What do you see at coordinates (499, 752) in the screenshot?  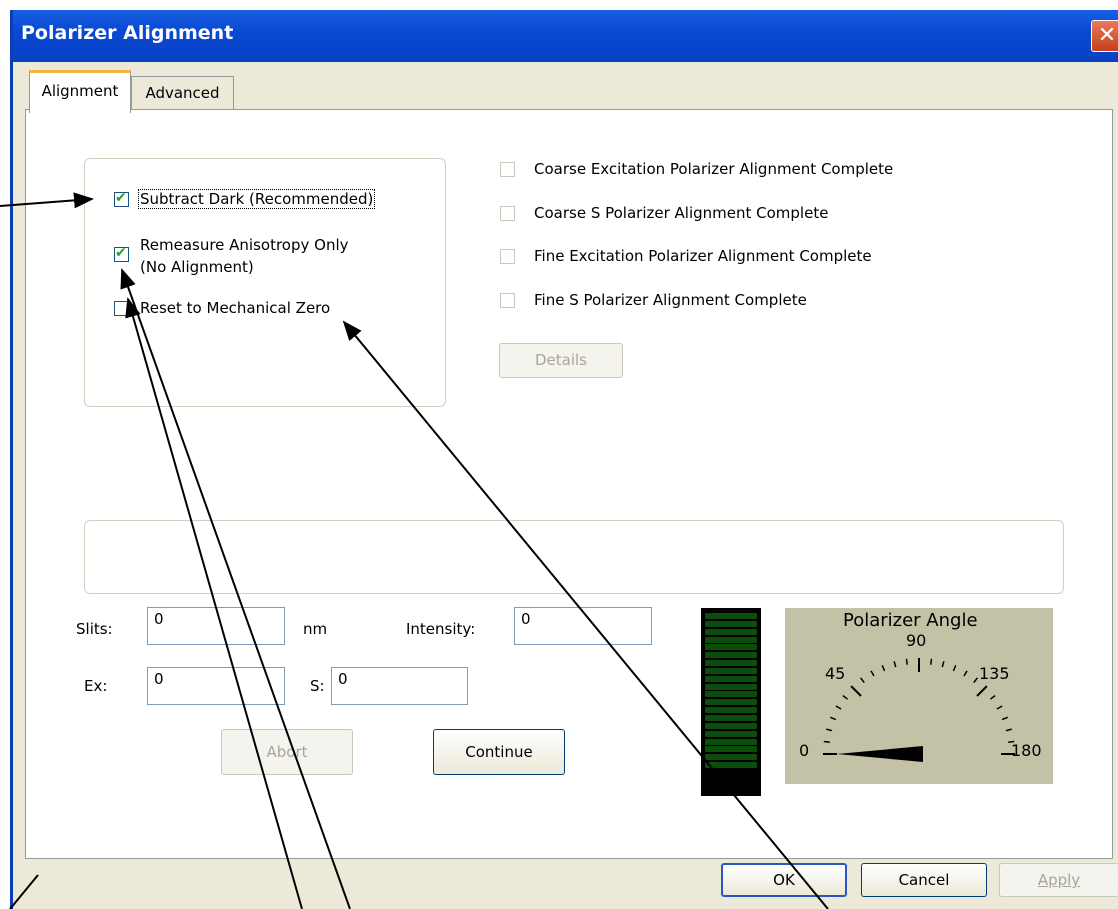 I see `continue-button: Continue` at bounding box center [499, 752].